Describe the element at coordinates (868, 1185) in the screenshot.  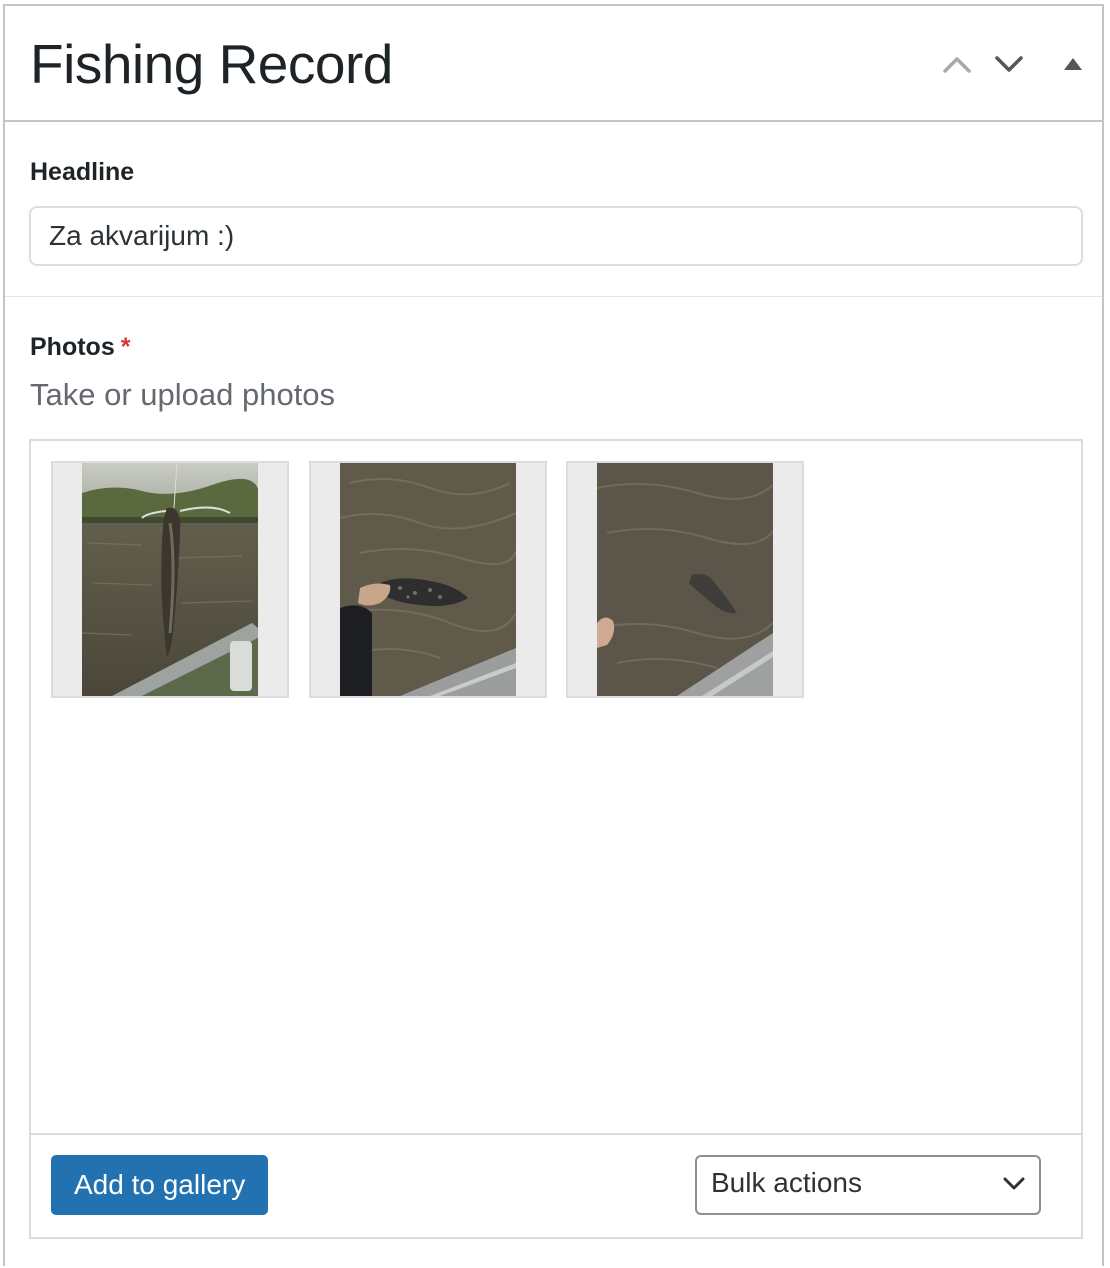
I see `bulk-actions-select: Bulk actions` at that location.